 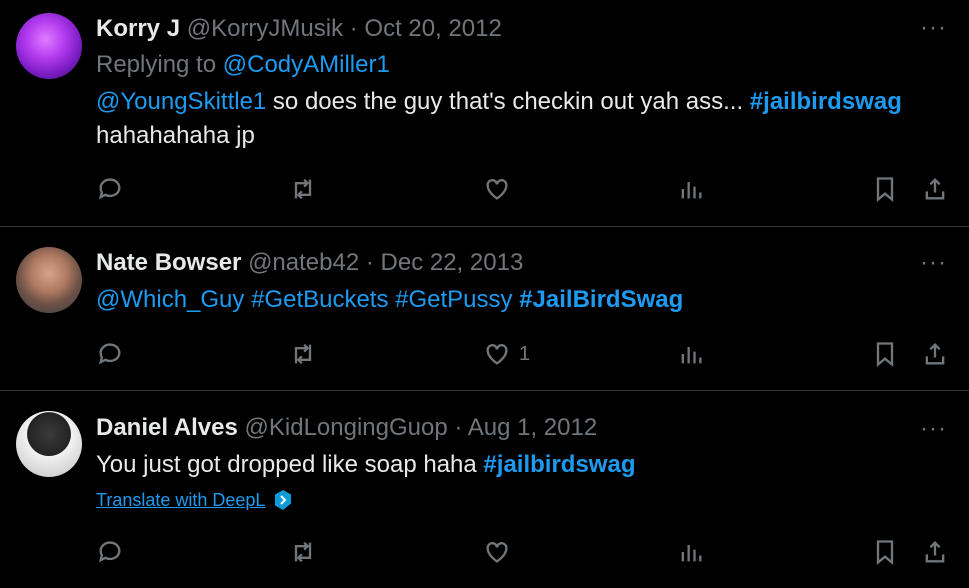 I want to click on like-button: 1, so click(x=506, y=354).